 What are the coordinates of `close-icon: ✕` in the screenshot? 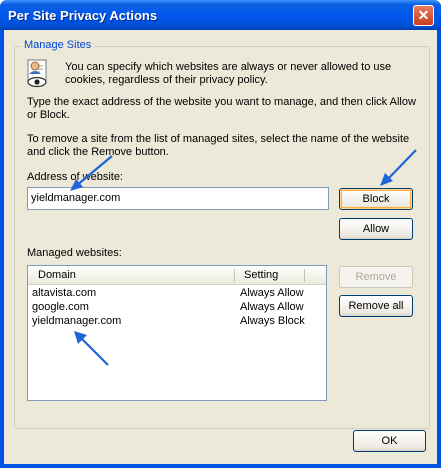 It's located at (423, 15).